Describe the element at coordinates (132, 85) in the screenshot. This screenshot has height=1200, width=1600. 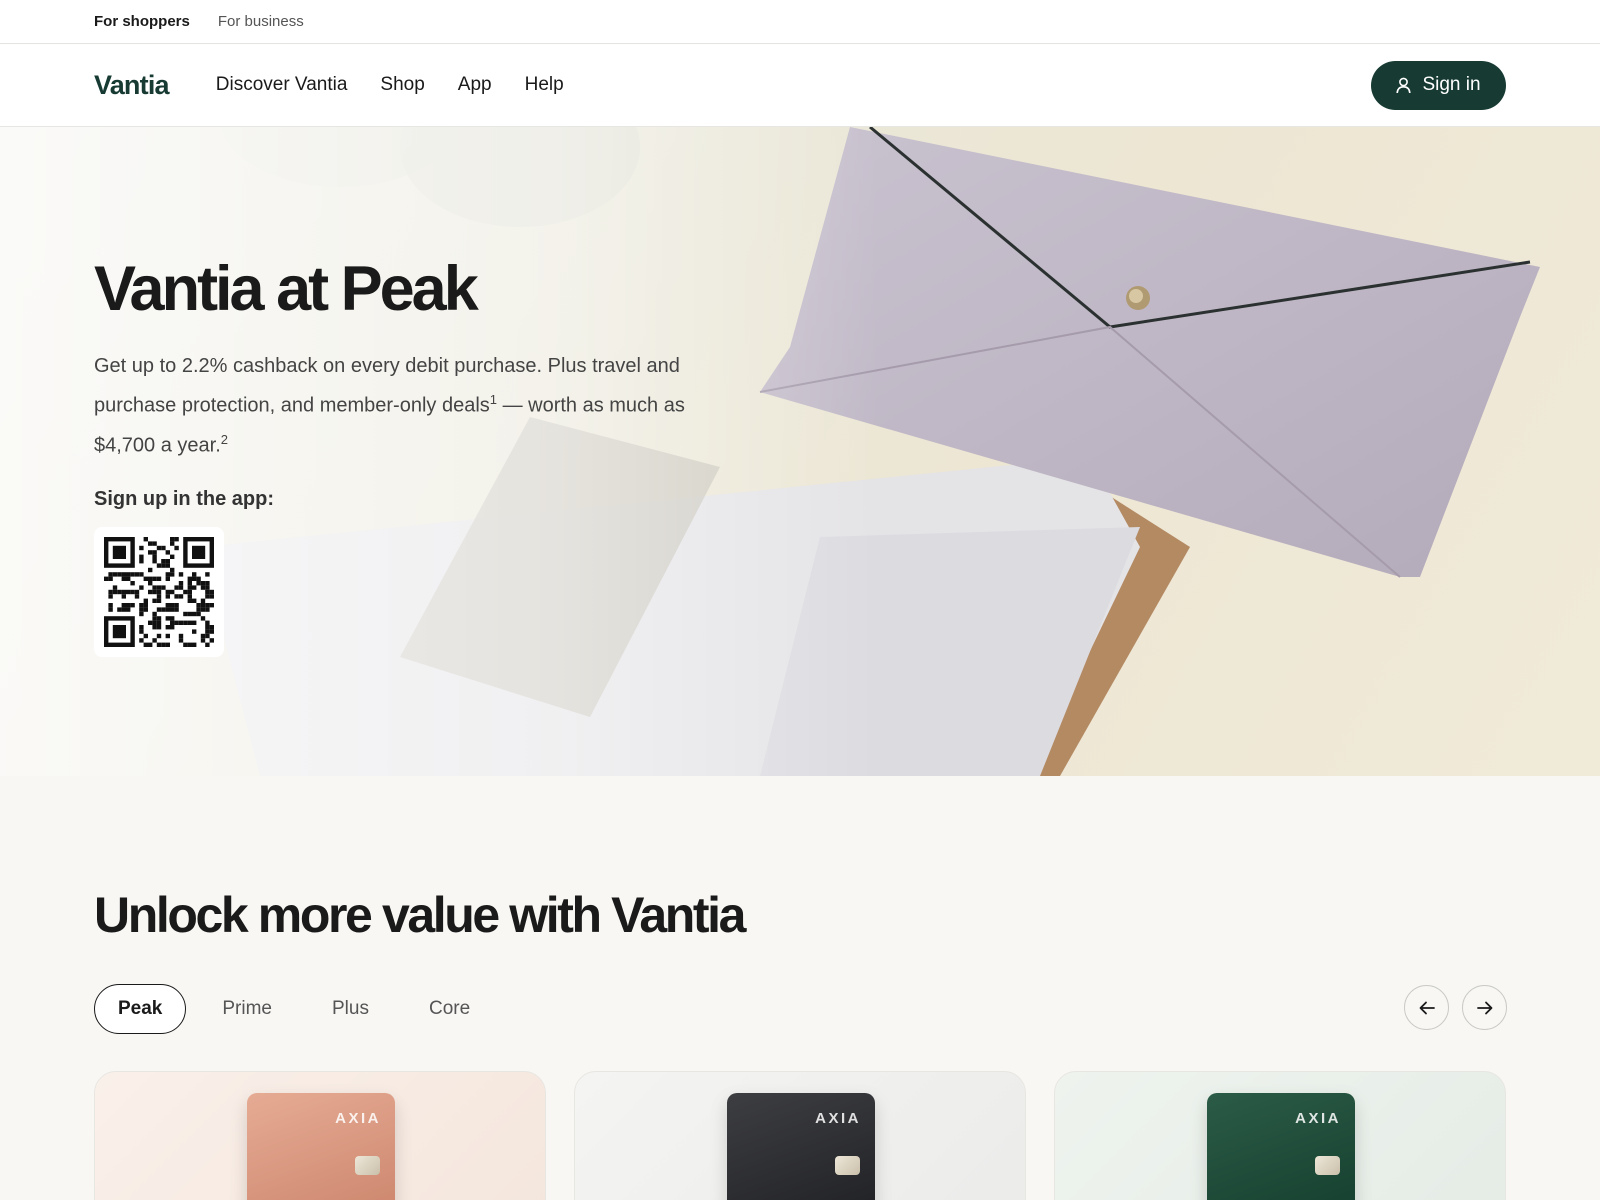
I see `logo: Vantia` at that location.